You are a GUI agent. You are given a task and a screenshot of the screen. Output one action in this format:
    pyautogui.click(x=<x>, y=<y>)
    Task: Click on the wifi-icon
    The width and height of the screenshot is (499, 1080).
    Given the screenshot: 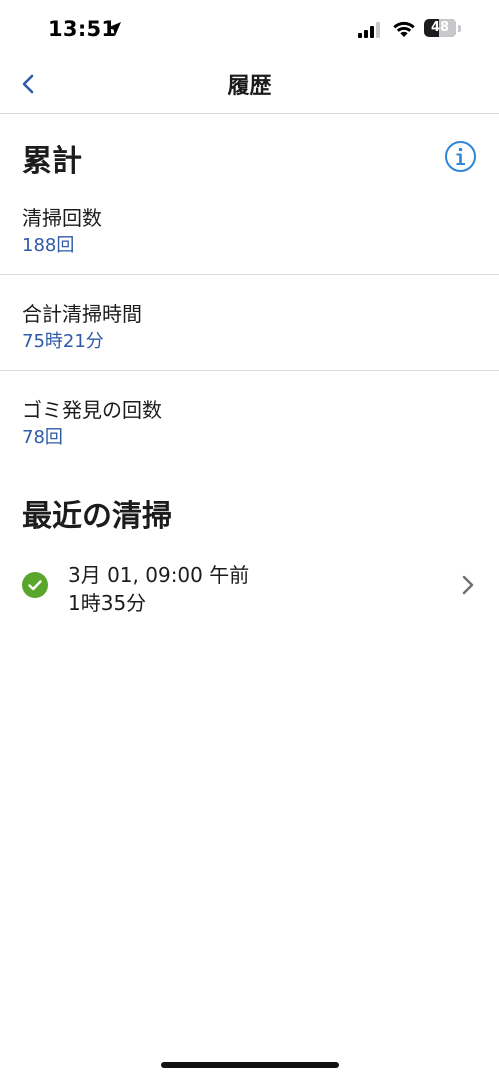 What is the action you would take?
    pyautogui.click(x=404, y=29)
    